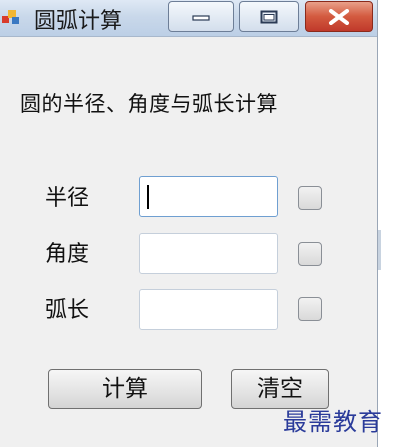 Image resolution: width=405 pixels, height=447 pixels. What do you see at coordinates (310, 309) in the screenshot?
I see `arc-length-checkbox` at bounding box center [310, 309].